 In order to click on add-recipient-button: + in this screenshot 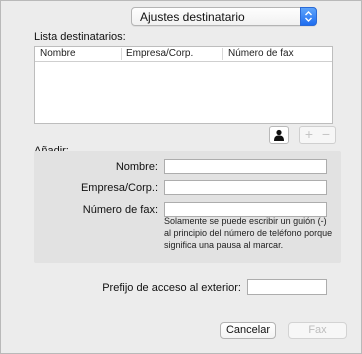, I will do `click(309, 135)`.